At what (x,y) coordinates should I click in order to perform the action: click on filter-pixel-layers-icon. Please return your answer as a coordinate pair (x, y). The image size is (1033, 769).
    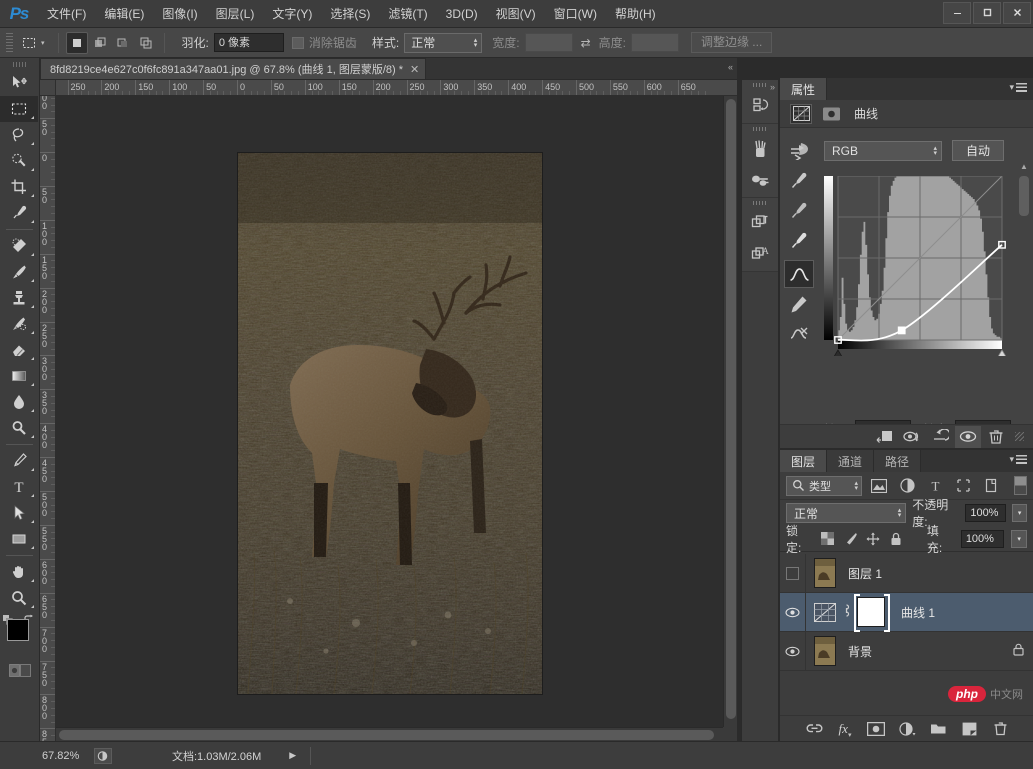
    Looking at the image, I should click on (879, 486).